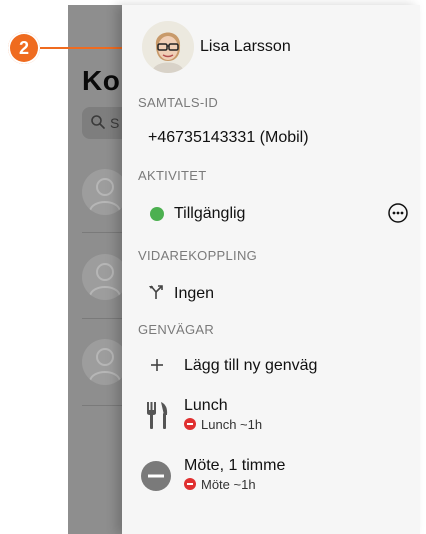 This screenshot has width=426, height=534. I want to click on forwarding-header: VIDAREKOPPLING, so click(198, 255).